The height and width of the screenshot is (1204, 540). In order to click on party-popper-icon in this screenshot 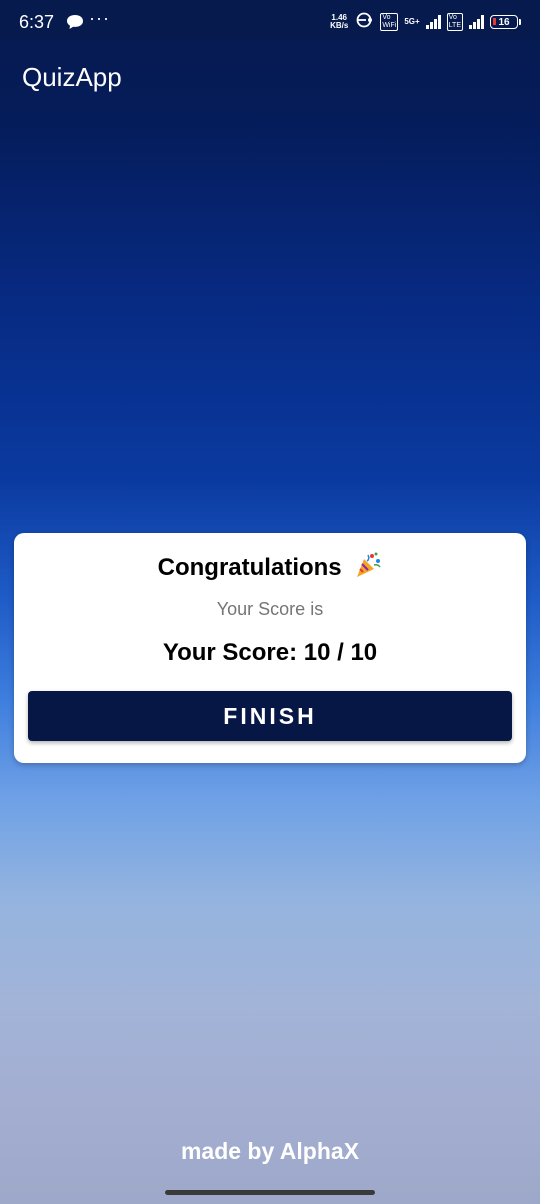, I will do `click(368, 568)`.